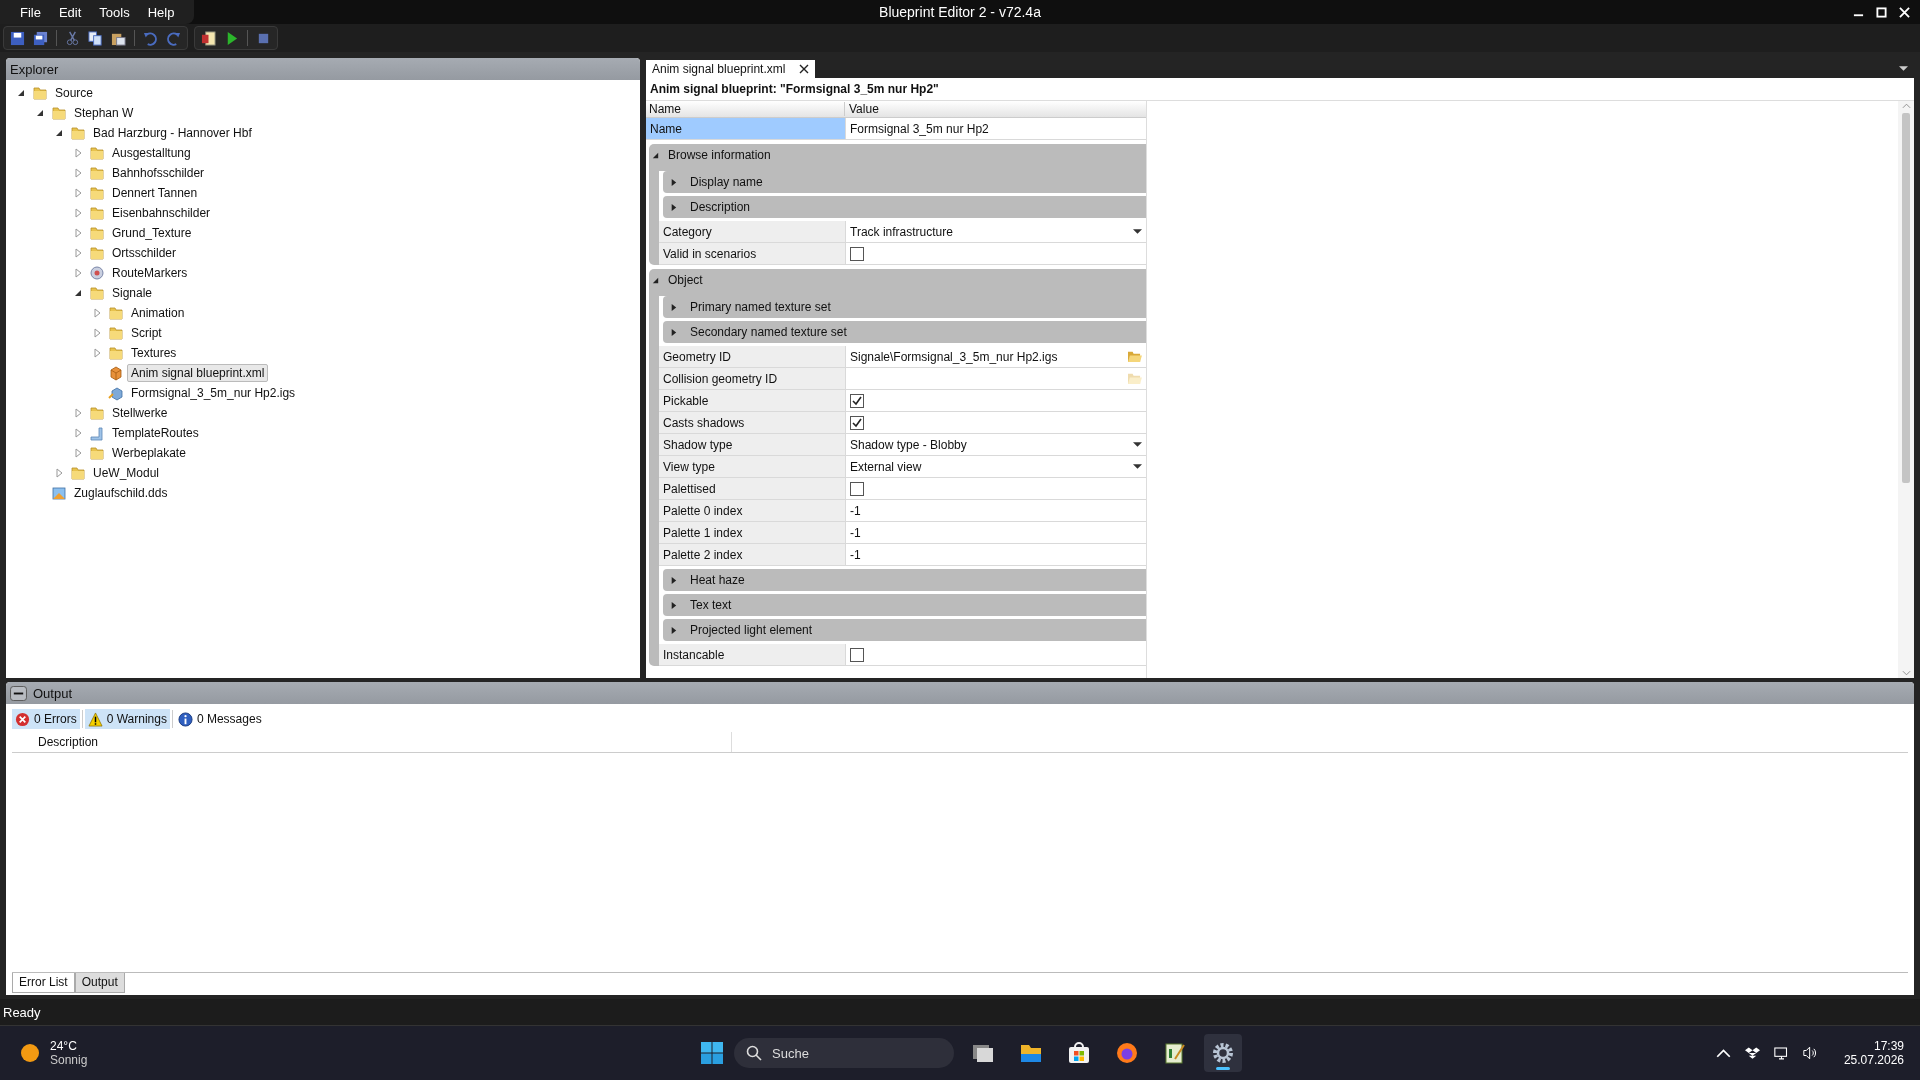 Image resolution: width=1920 pixels, height=1080 pixels. I want to click on subcategory-header: Display name, so click(904, 182).